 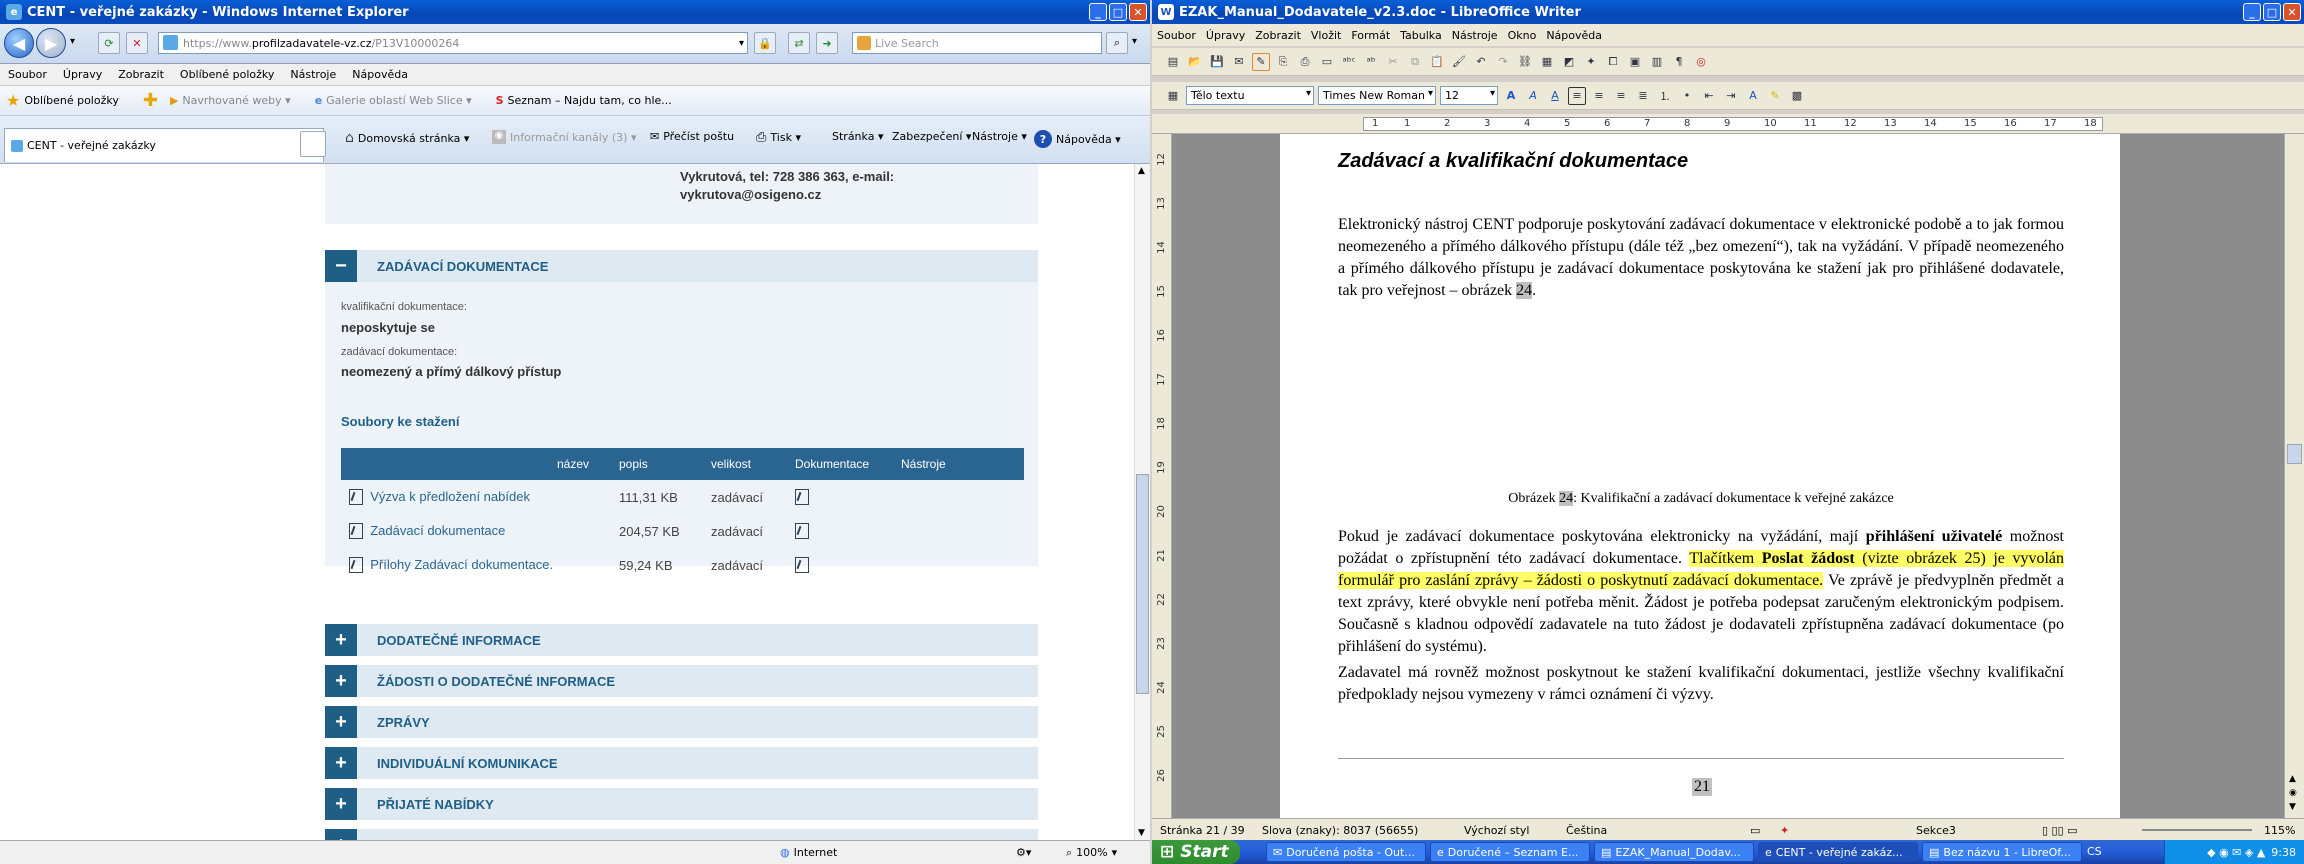 What do you see at coordinates (2252, 12) in the screenshot?
I see `minimize-button: _` at bounding box center [2252, 12].